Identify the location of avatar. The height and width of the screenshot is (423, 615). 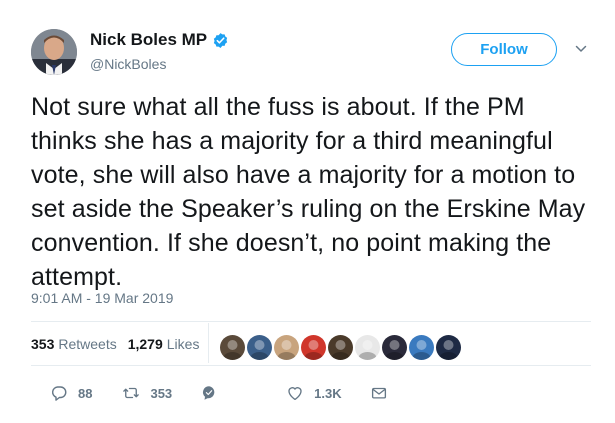
(54, 52).